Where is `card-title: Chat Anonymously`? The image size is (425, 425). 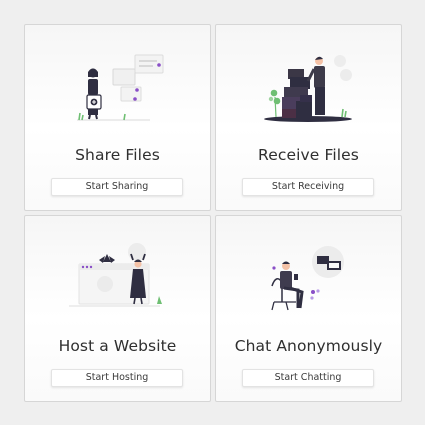
card-title: Chat Anonymously is located at coordinates (308, 346).